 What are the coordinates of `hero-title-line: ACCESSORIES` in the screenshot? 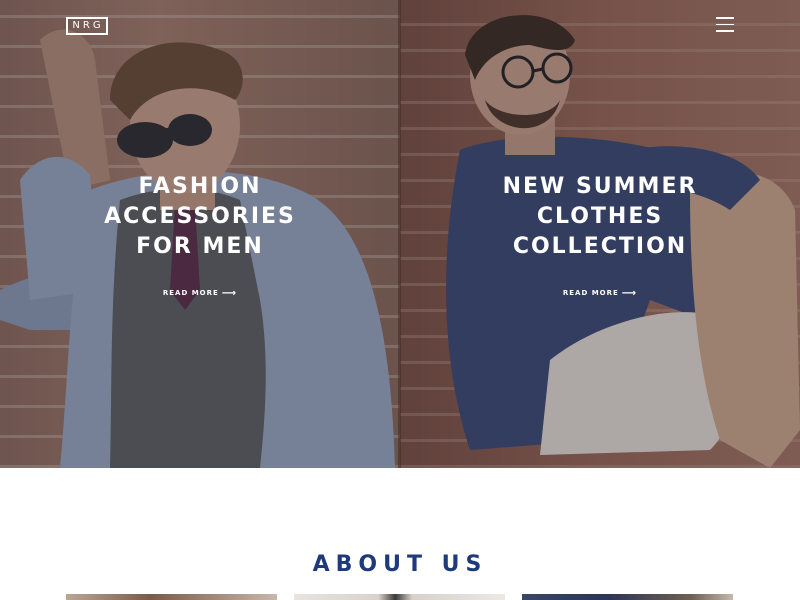 It's located at (200, 216).